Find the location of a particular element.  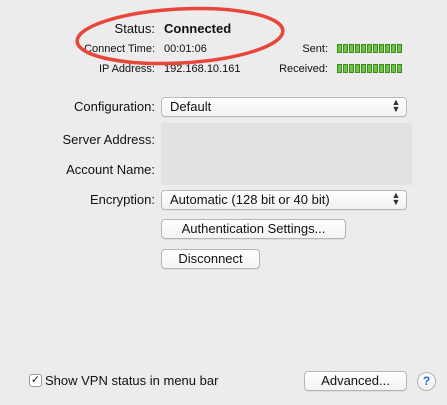

received-meter is located at coordinates (369, 68).